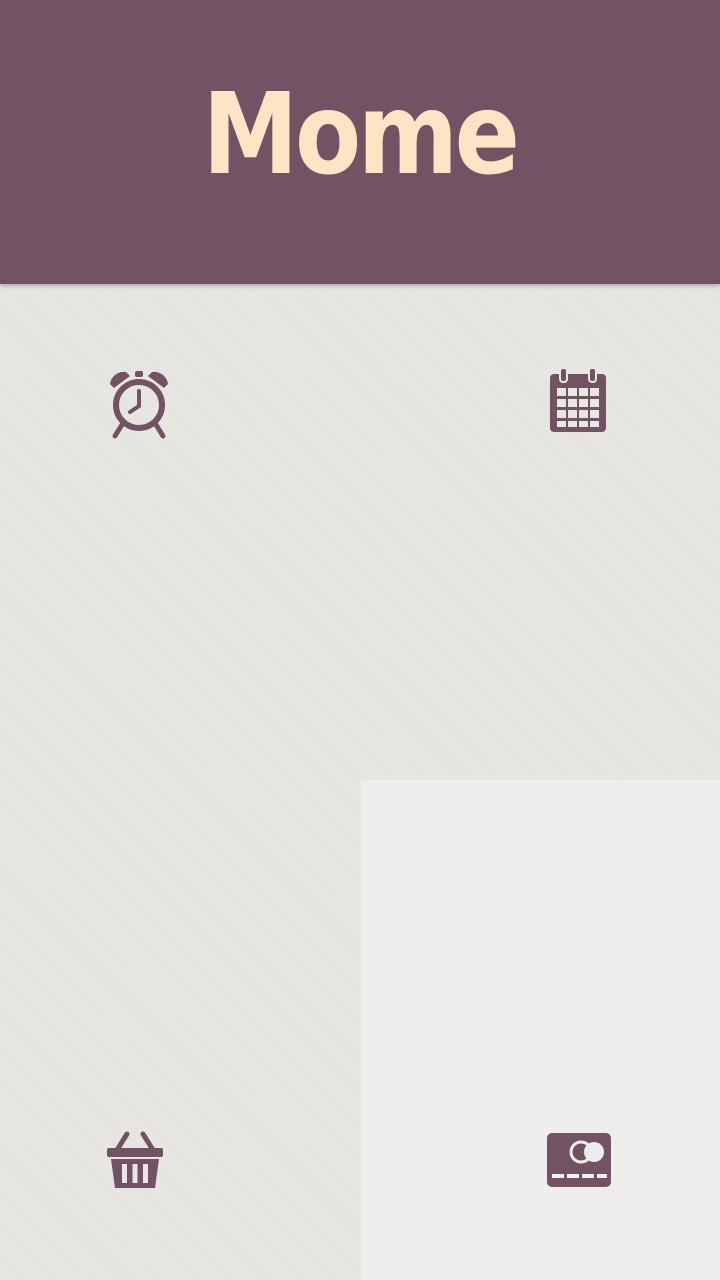 The image size is (720, 1280). What do you see at coordinates (578, 400) in the screenshot?
I see `calendar-icon` at bounding box center [578, 400].